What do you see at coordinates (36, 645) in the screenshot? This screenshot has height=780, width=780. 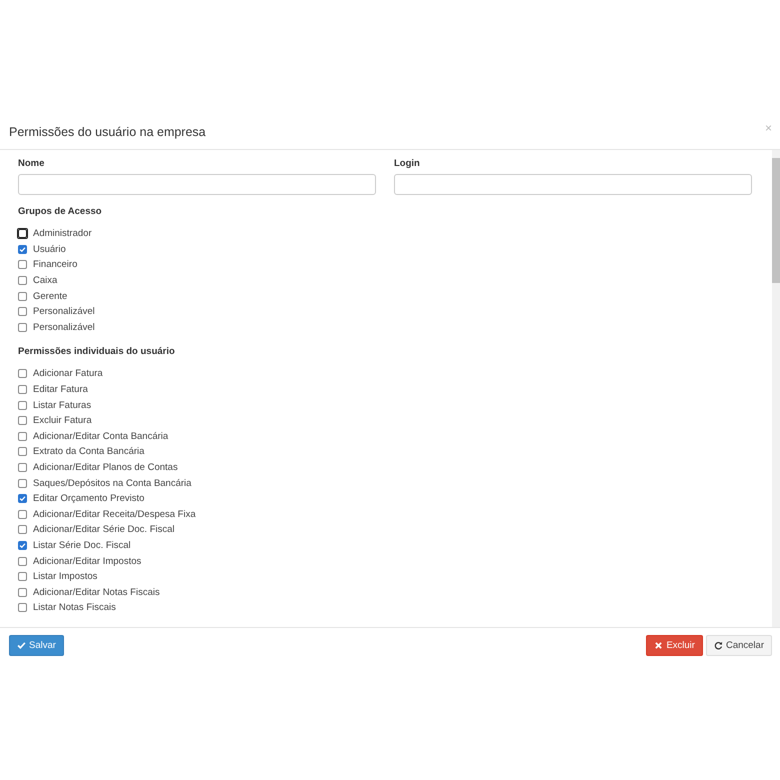 I see `save-button: Salvar` at bounding box center [36, 645].